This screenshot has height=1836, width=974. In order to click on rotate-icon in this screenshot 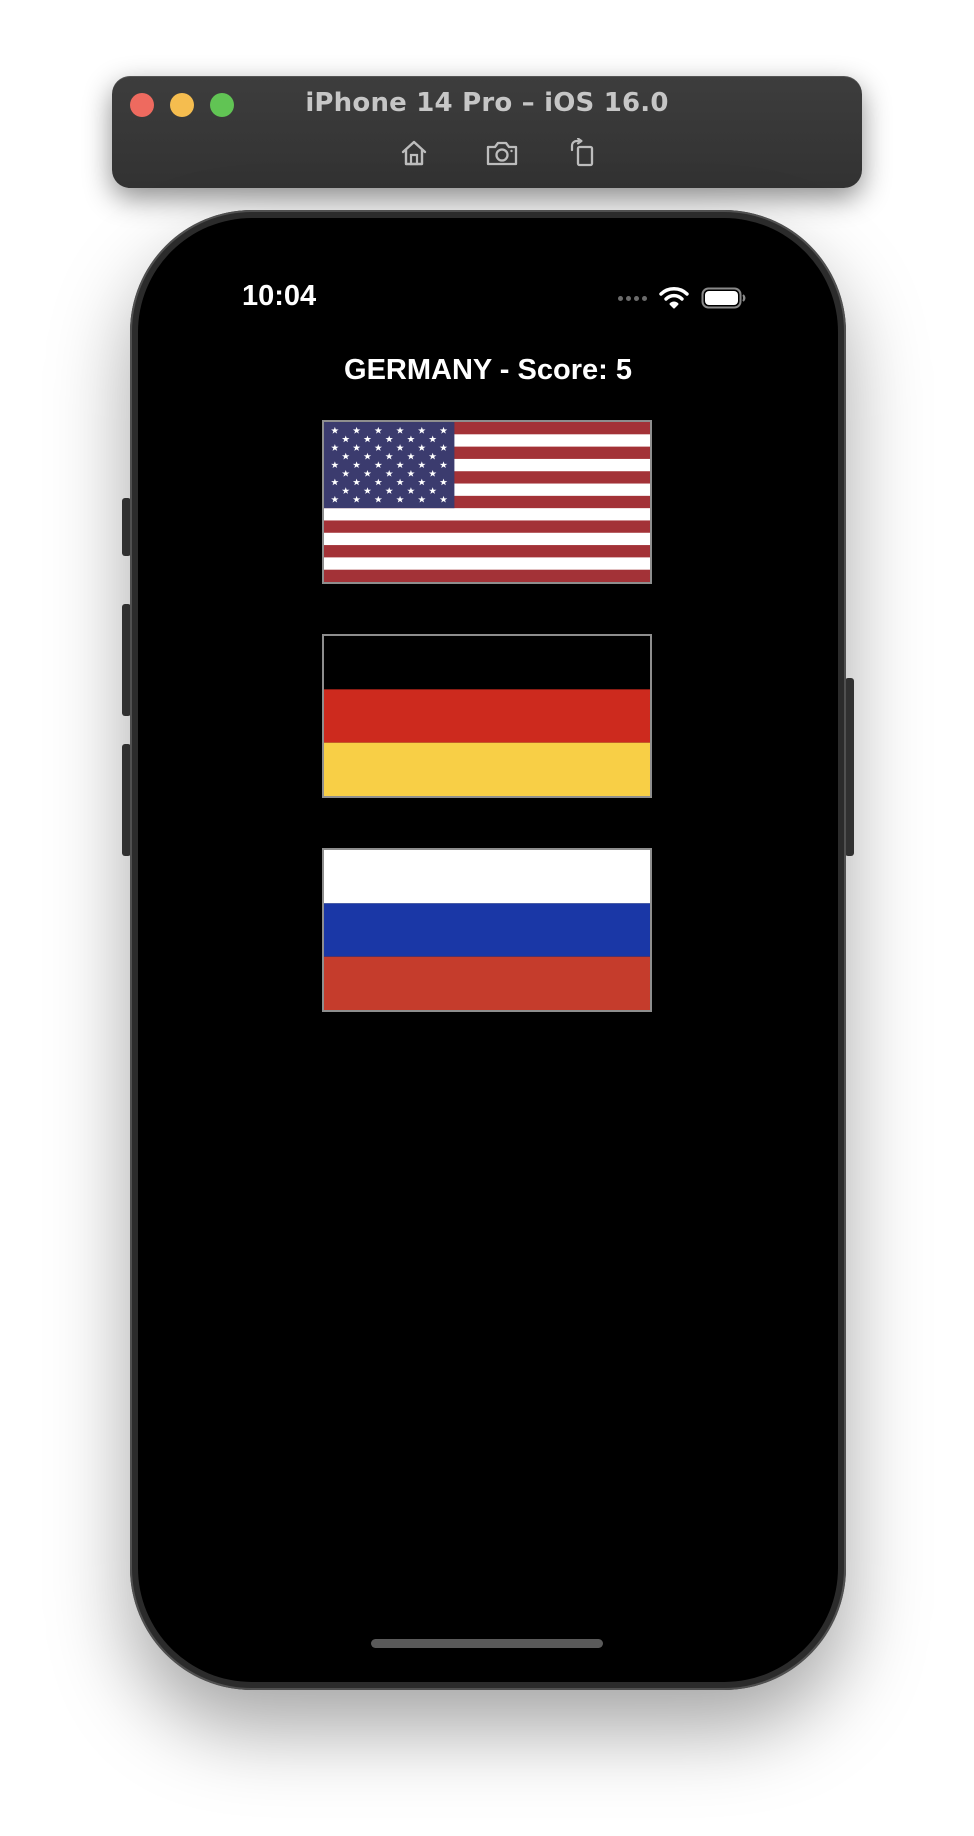, I will do `click(582, 152)`.